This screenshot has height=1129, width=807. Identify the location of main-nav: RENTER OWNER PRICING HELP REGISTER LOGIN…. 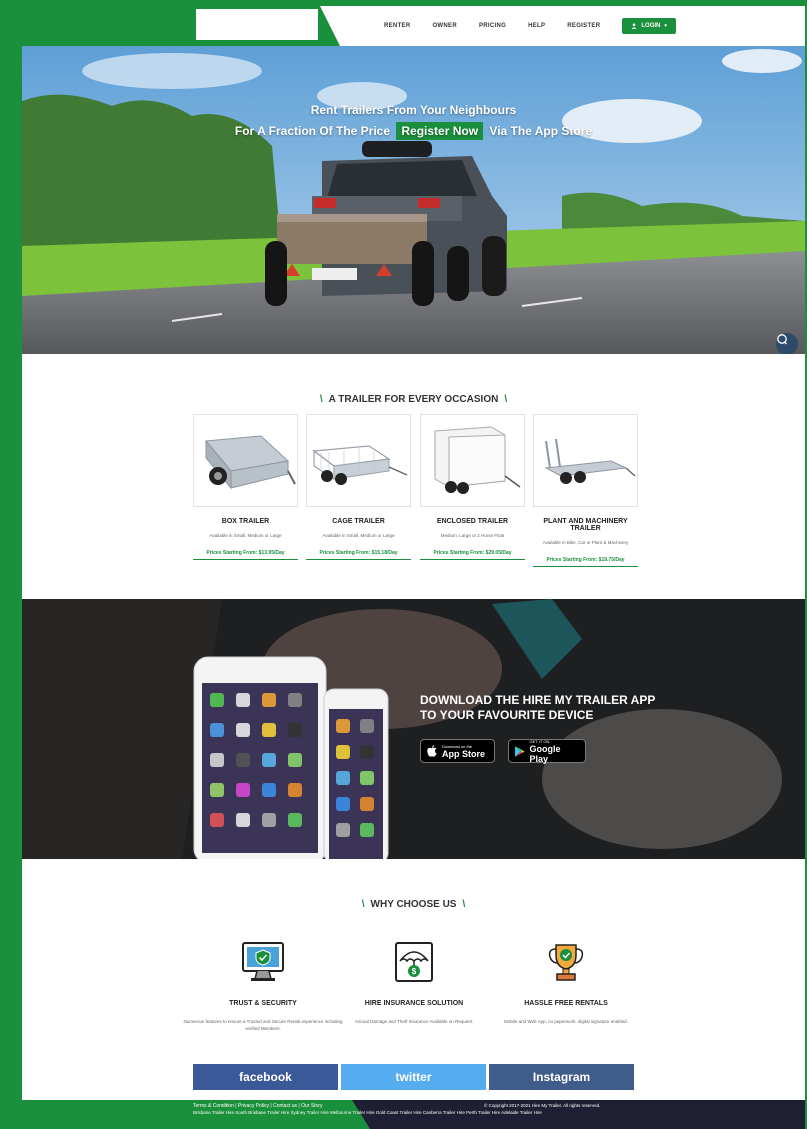
(530, 26).